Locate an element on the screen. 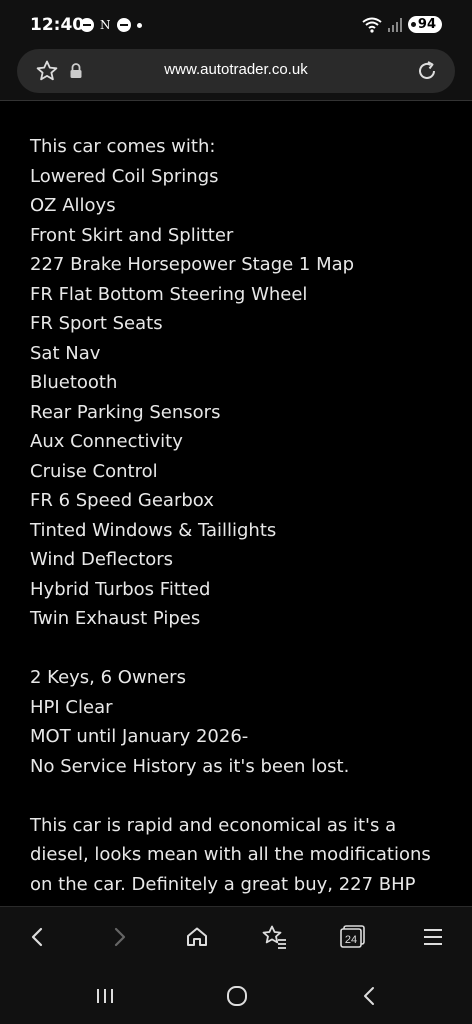 Image resolution: width=472 pixels, height=1024 pixels. tabs-count: 24 is located at coordinates (351, 940).